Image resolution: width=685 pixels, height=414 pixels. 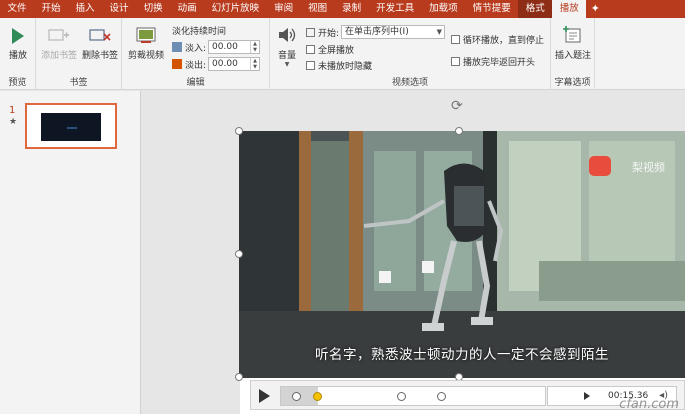 What do you see at coordinates (395, 9) in the screenshot?
I see `tab-developer: 开发工具` at bounding box center [395, 9].